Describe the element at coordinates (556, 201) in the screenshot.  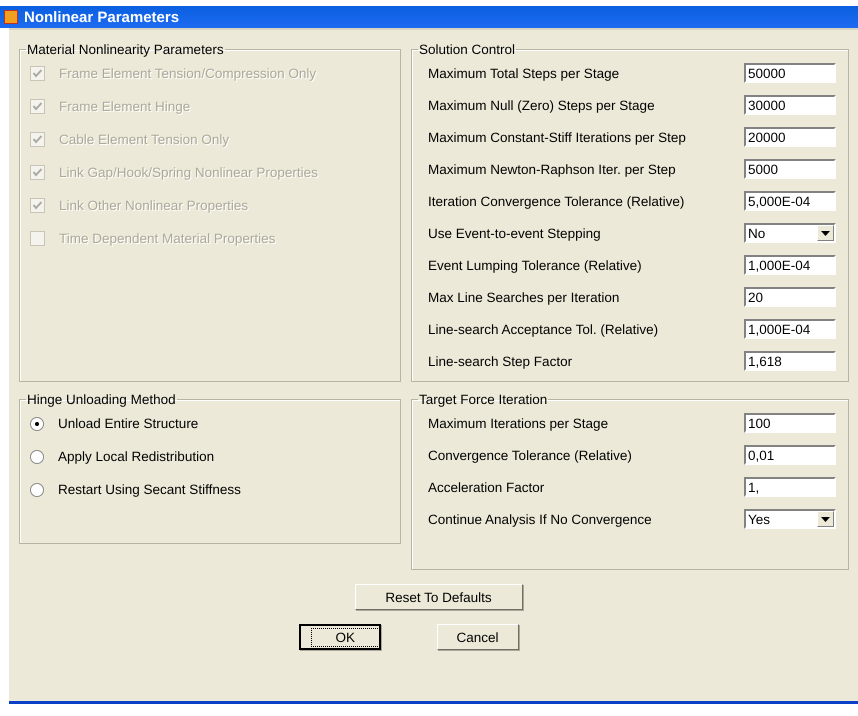
I see `field-label: Iteration Convergence Tolerance (Relative)` at that location.